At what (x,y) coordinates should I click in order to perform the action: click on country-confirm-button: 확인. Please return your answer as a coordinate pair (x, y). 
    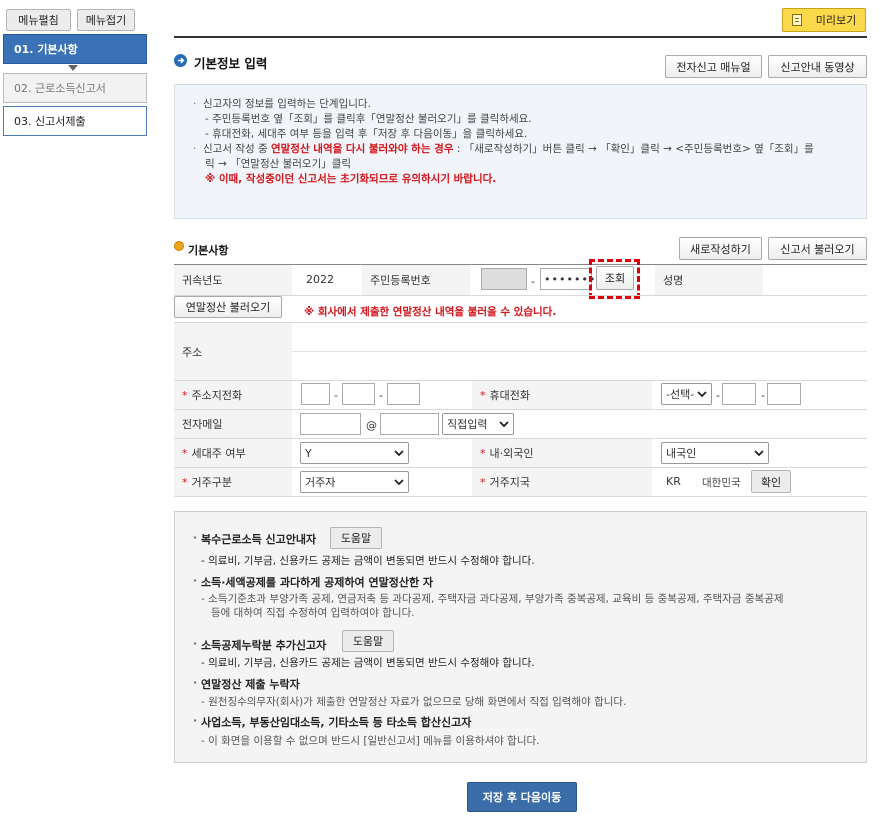
    Looking at the image, I should click on (771, 481).